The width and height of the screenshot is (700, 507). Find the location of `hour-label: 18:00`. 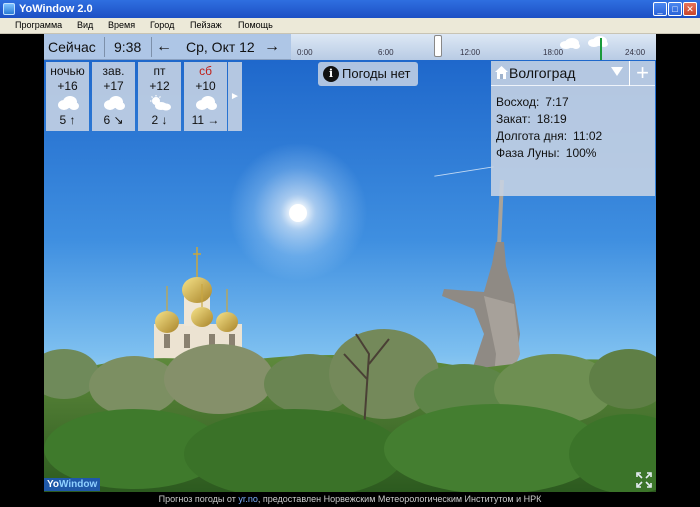

hour-label: 18:00 is located at coordinates (553, 52).